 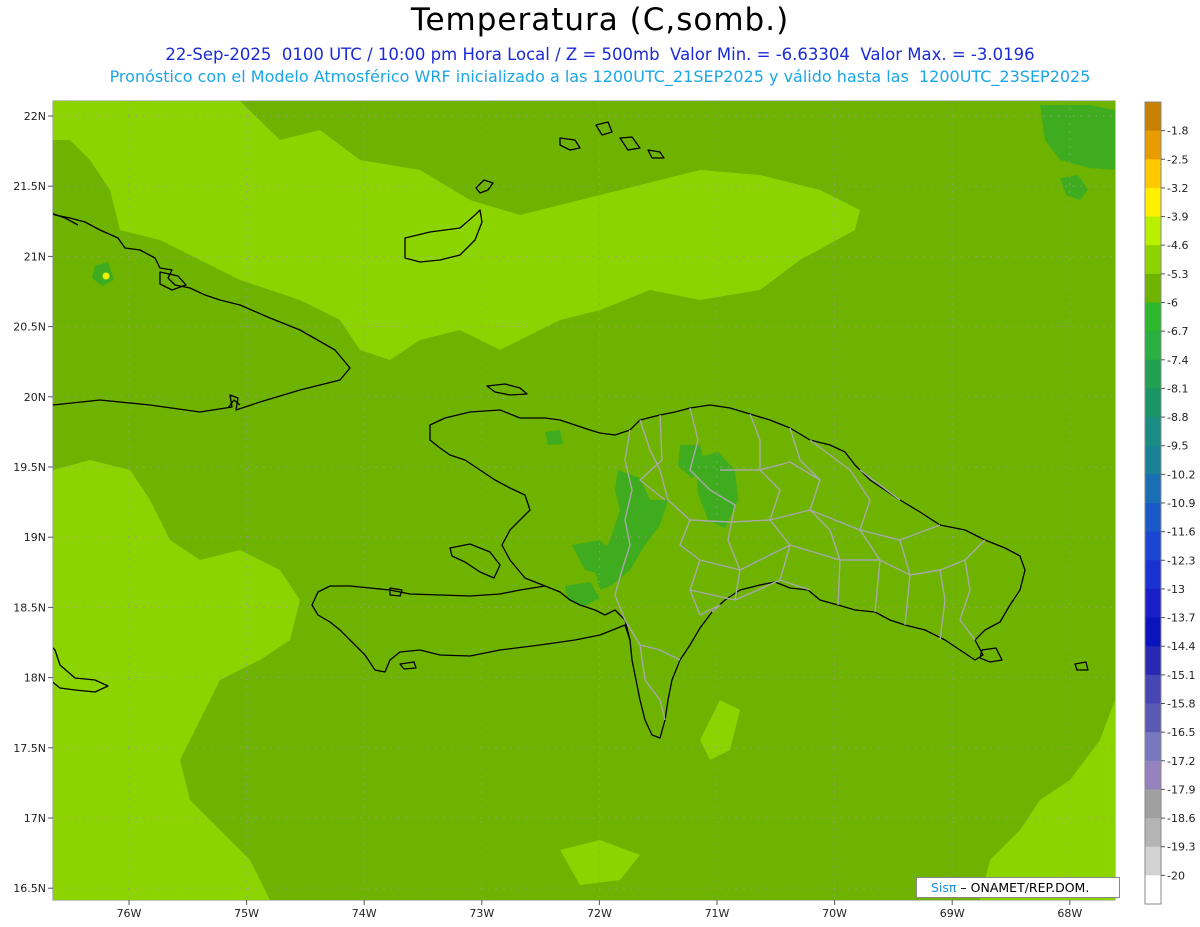 What do you see at coordinates (1023, 887) in the screenshot?
I see `credit-text: – ONAMET/REP.DOM.` at bounding box center [1023, 887].